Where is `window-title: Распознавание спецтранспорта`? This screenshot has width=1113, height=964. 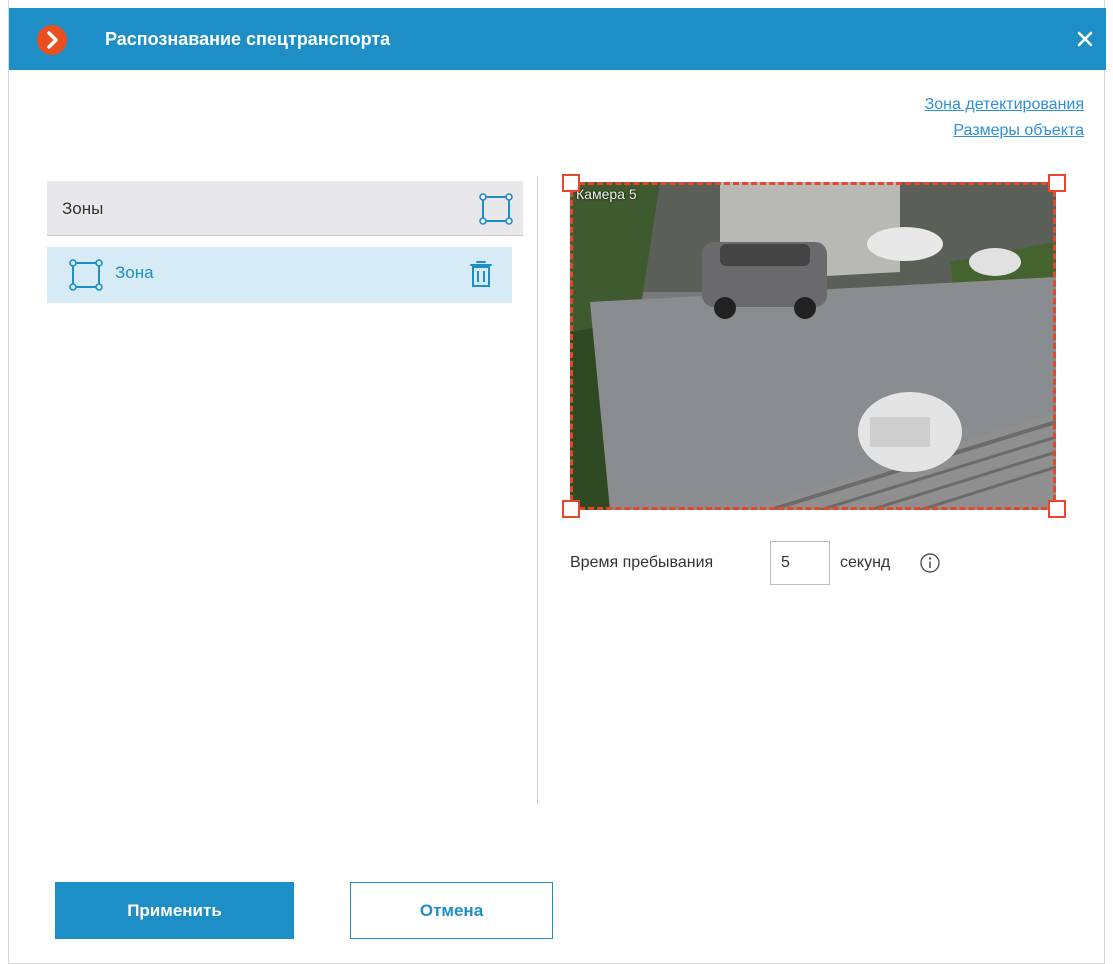
window-title: Распознавание спецтранспорта is located at coordinates (248, 39).